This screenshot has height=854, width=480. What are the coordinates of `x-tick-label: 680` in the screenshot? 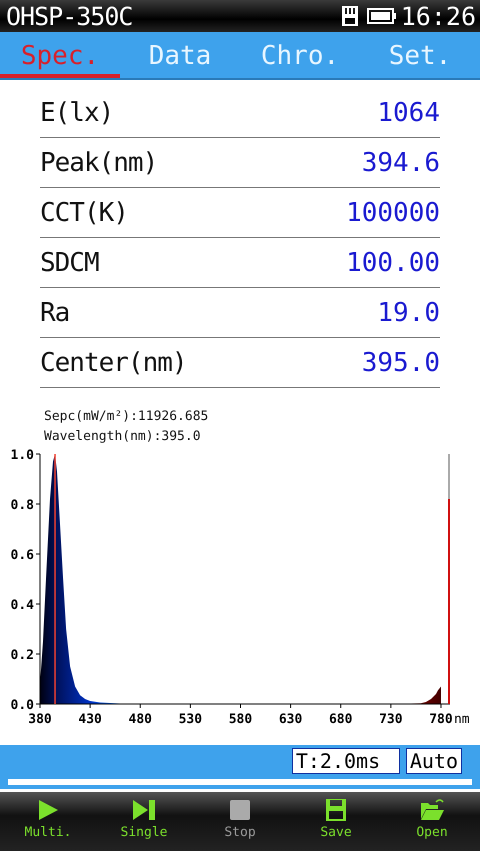 It's located at (340, 719).